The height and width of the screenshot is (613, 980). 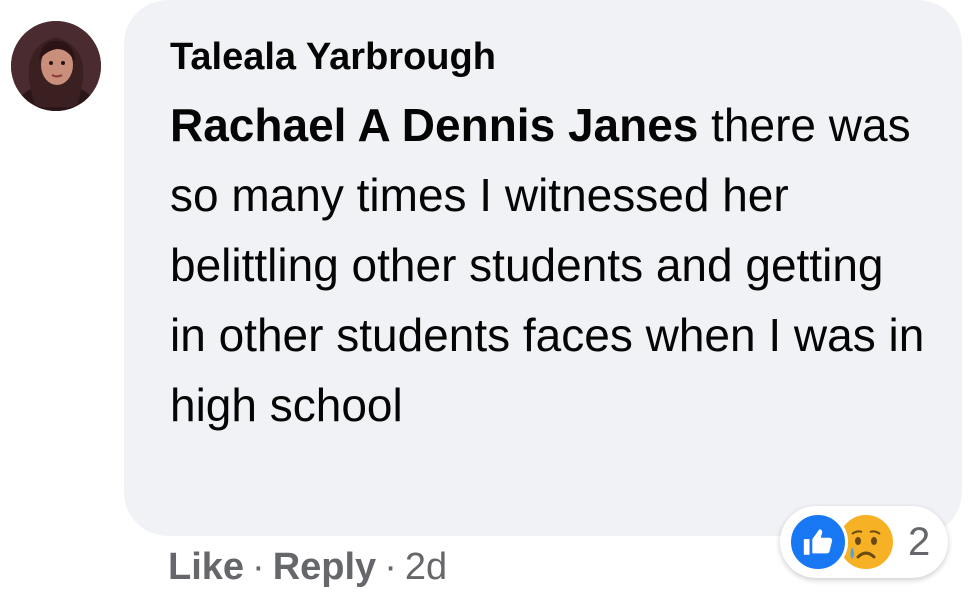 What do you see at coordinates (206, 567) in the screenshot?
I see `like-button: Like` at bounding box center [206, 567].